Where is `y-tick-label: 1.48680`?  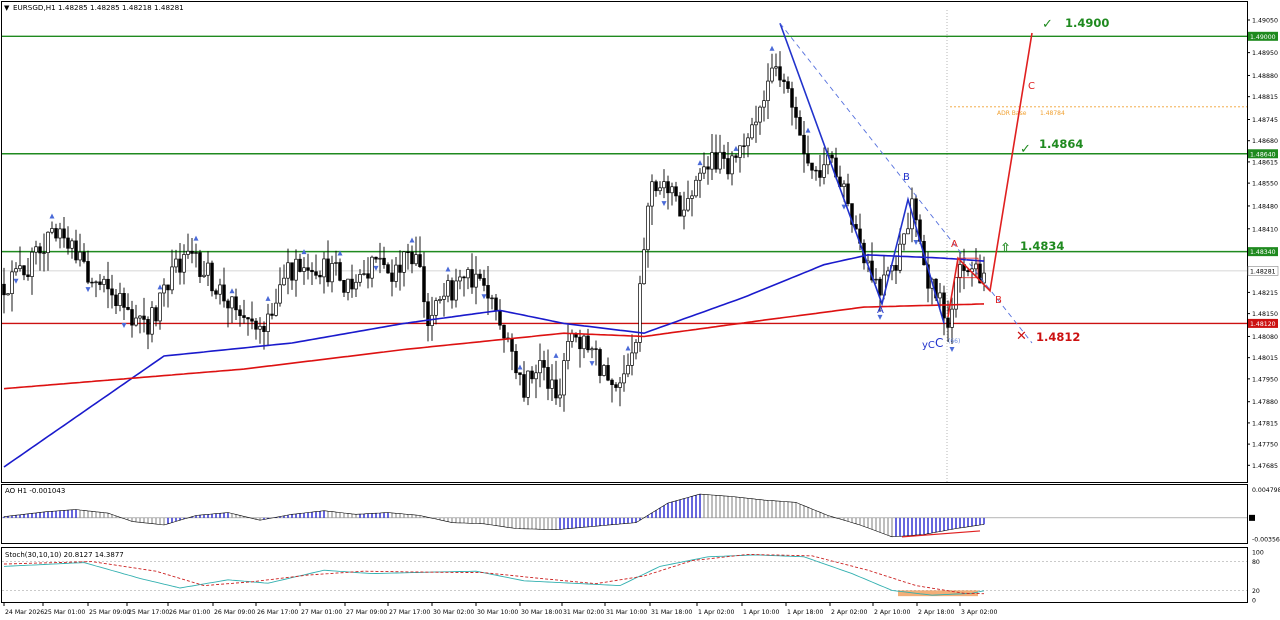 y-tick-label: 1.48680 is located at coordinates (1265, 141).